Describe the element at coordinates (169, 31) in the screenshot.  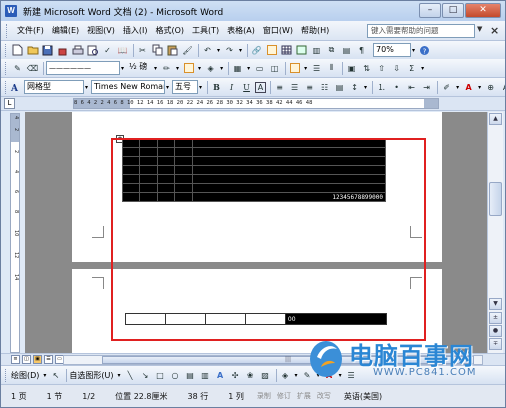
I see `menu-format: 格式(O)` at that location.